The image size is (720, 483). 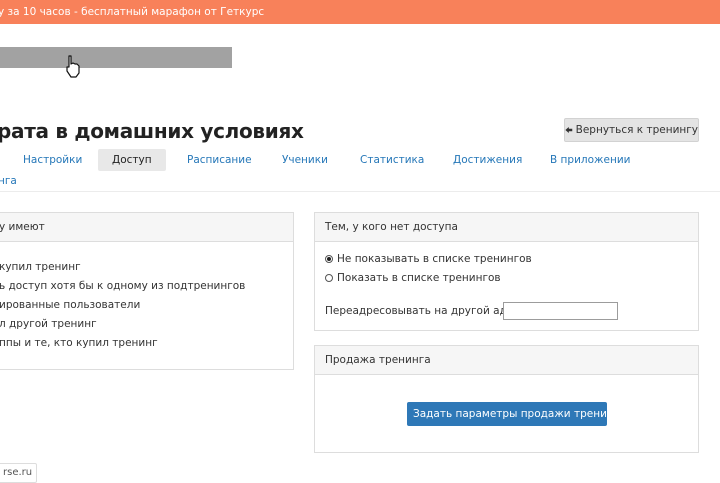 What do you see at coordinates (48, 324) in the screenshot?
I see `access-option: л другой тренинг` at bounding box center [48, 324].